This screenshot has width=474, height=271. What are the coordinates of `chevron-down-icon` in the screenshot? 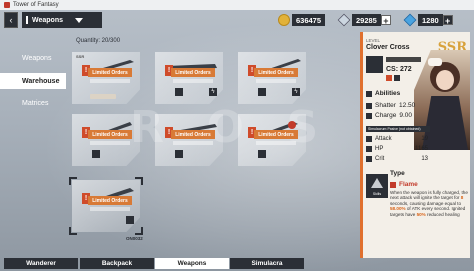 It's located at (79, 20).